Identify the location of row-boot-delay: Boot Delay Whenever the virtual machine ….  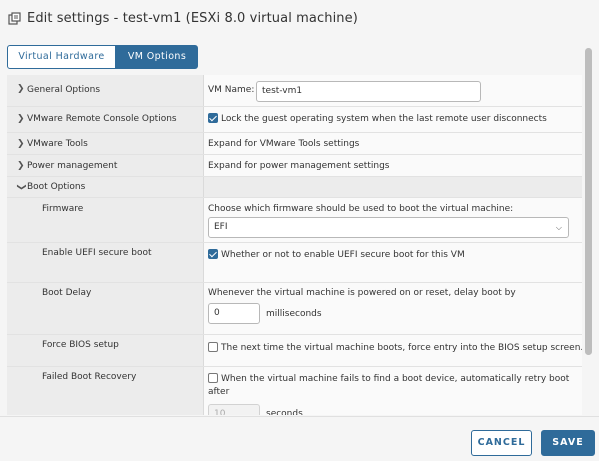
(294, 309).